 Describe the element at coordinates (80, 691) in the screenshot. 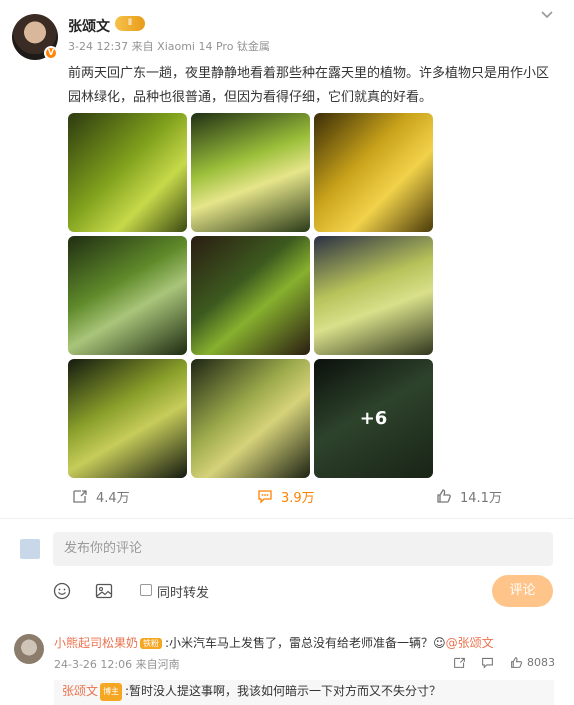

I see `reply-author: 张颂文` at that location.